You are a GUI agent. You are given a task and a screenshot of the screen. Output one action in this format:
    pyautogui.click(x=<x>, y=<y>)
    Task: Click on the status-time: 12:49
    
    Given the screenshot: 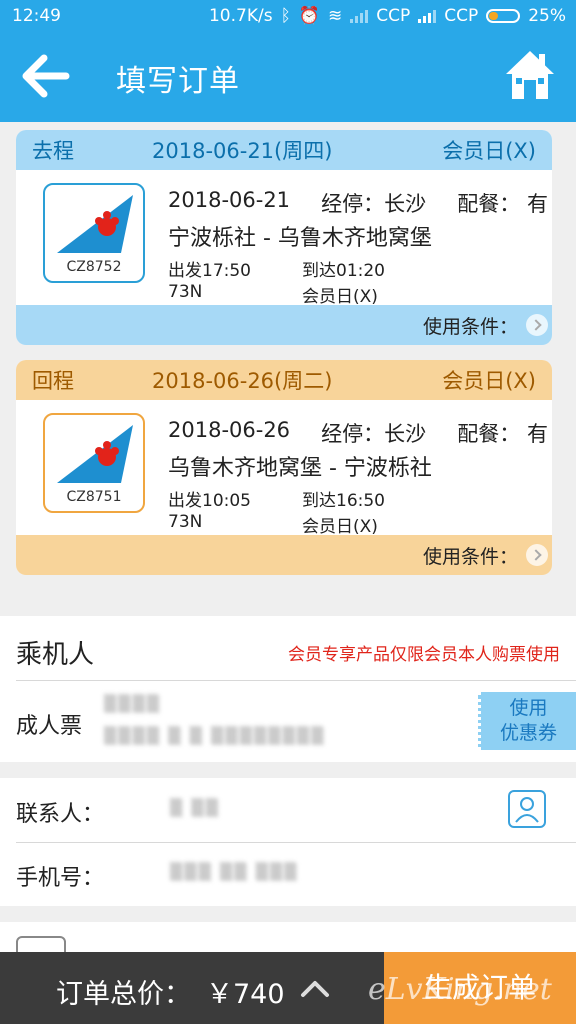 What is the action you would take?
    pyautogui.click(x=36, y=16)
    